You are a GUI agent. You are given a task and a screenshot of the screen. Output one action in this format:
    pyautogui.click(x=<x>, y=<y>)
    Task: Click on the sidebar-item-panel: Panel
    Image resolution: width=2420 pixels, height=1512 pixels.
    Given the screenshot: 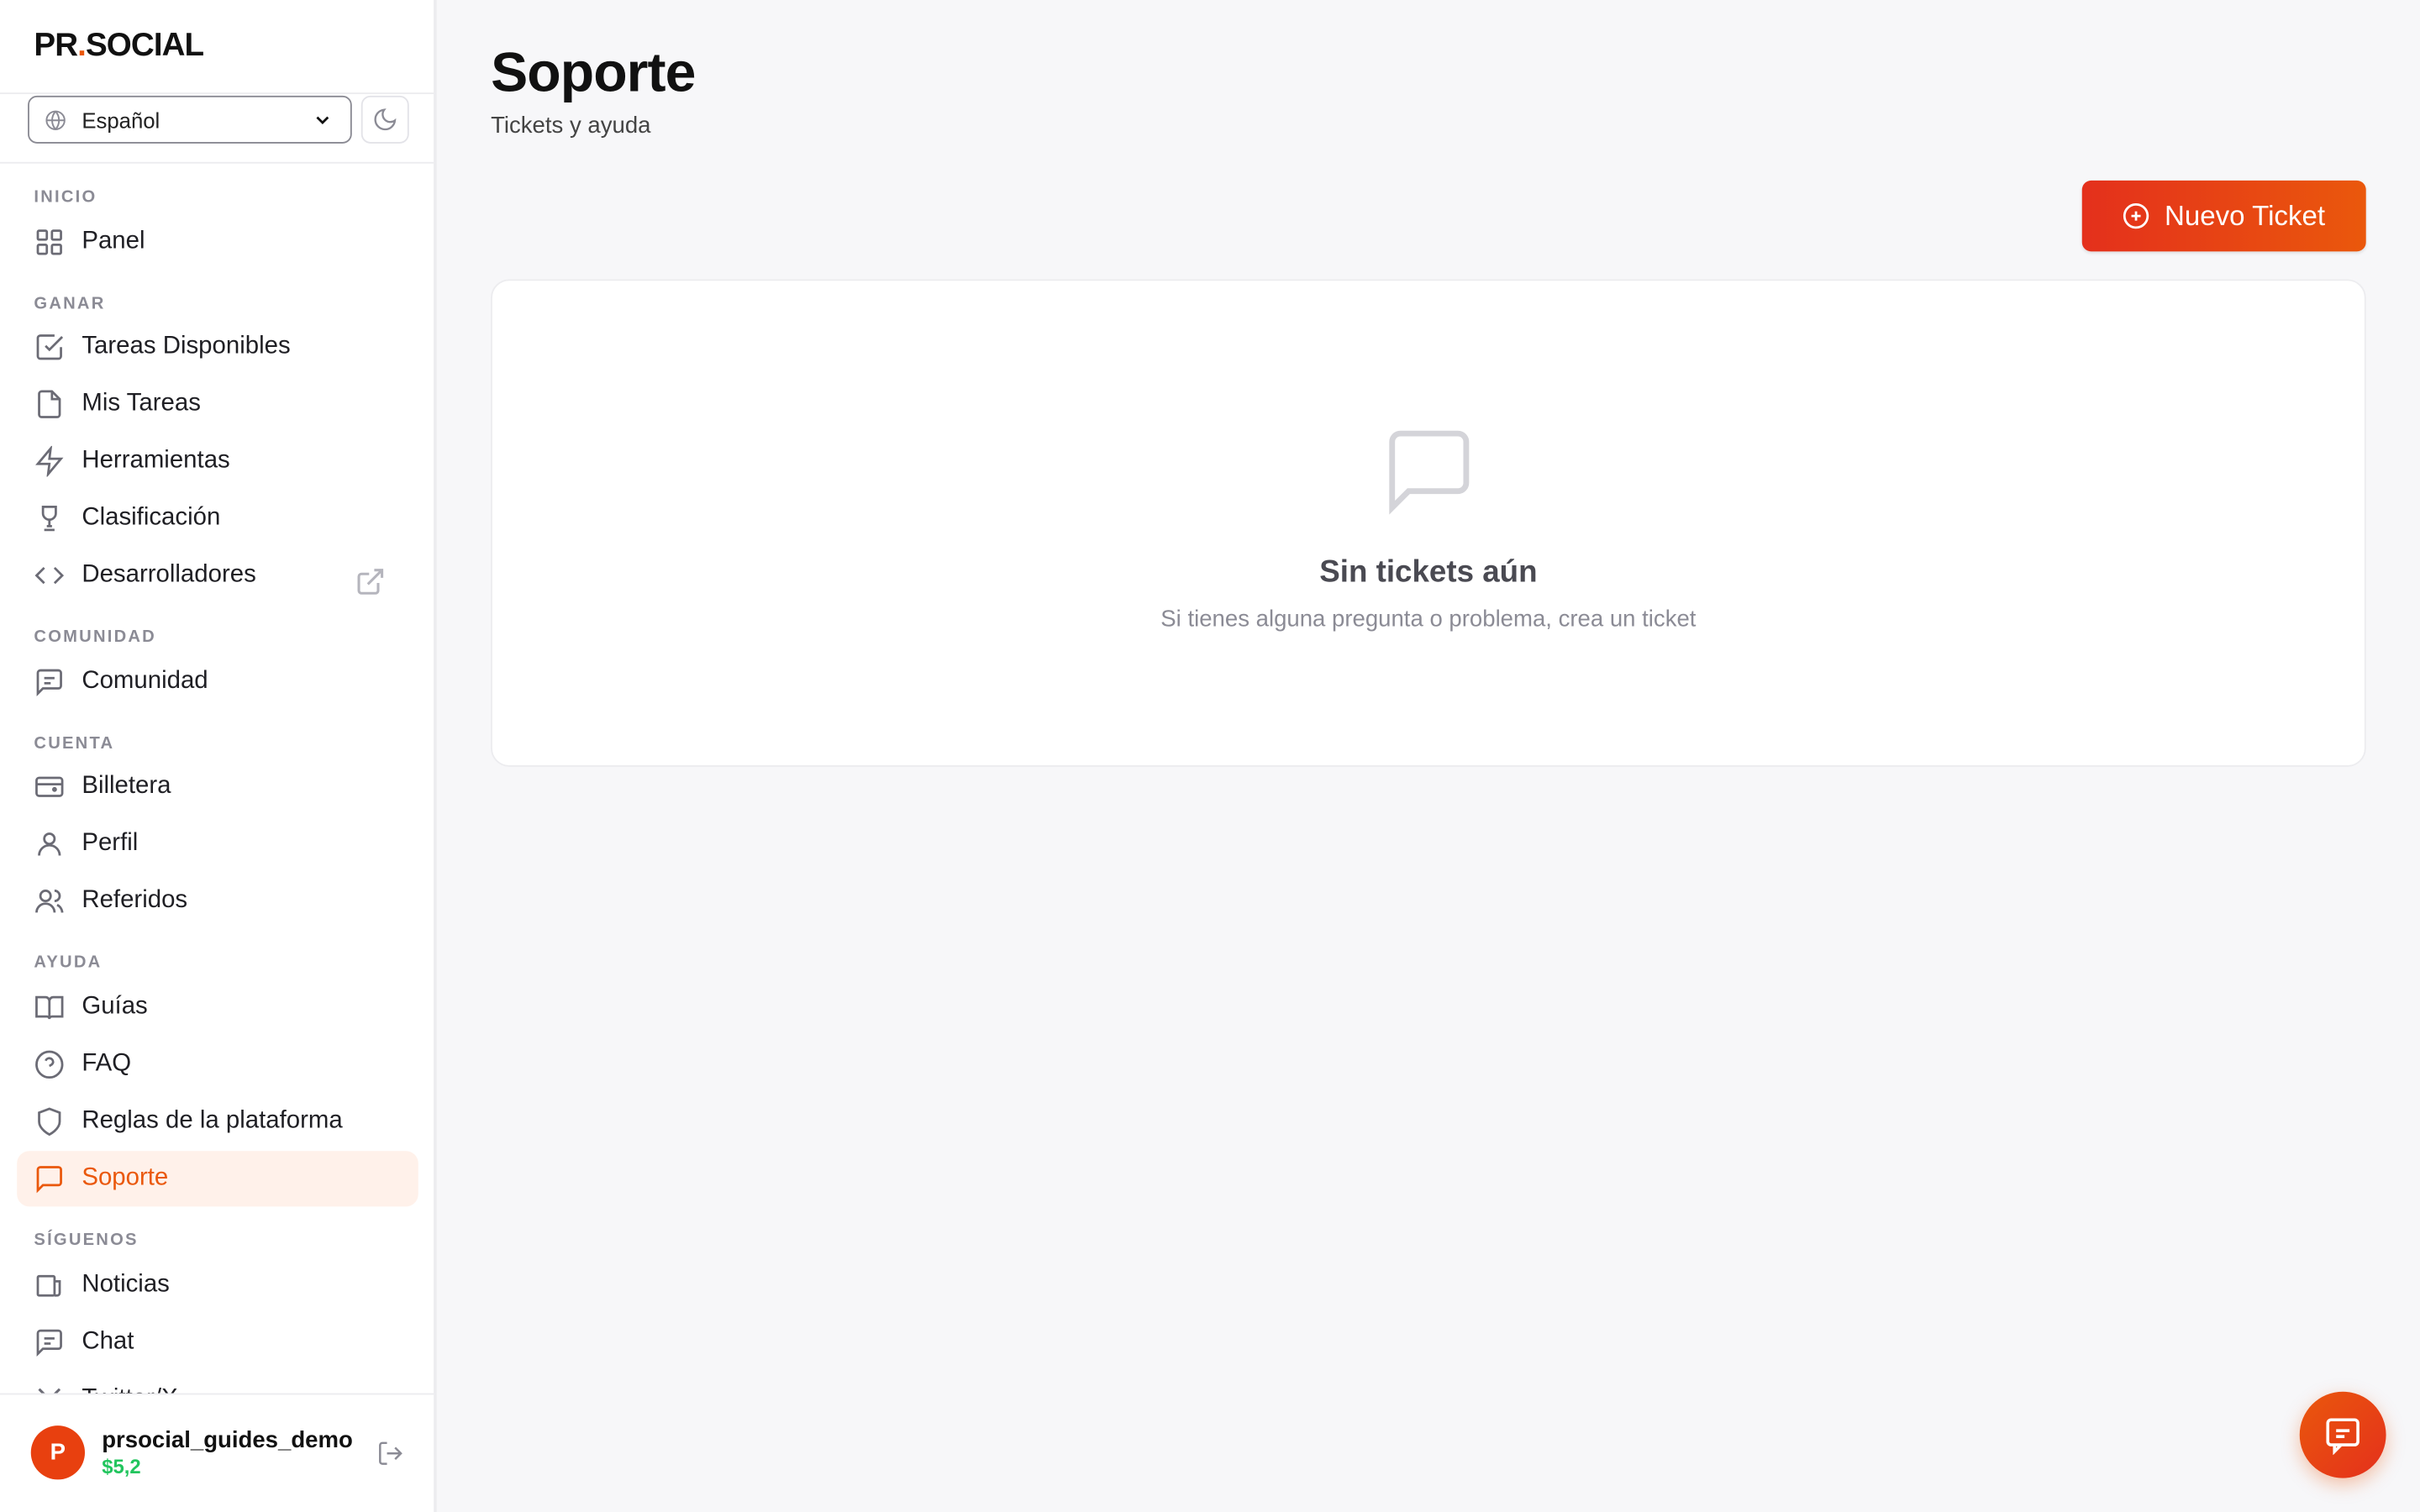 What is the action you would take?
    pyautogui.click(x=218, y=242)
    